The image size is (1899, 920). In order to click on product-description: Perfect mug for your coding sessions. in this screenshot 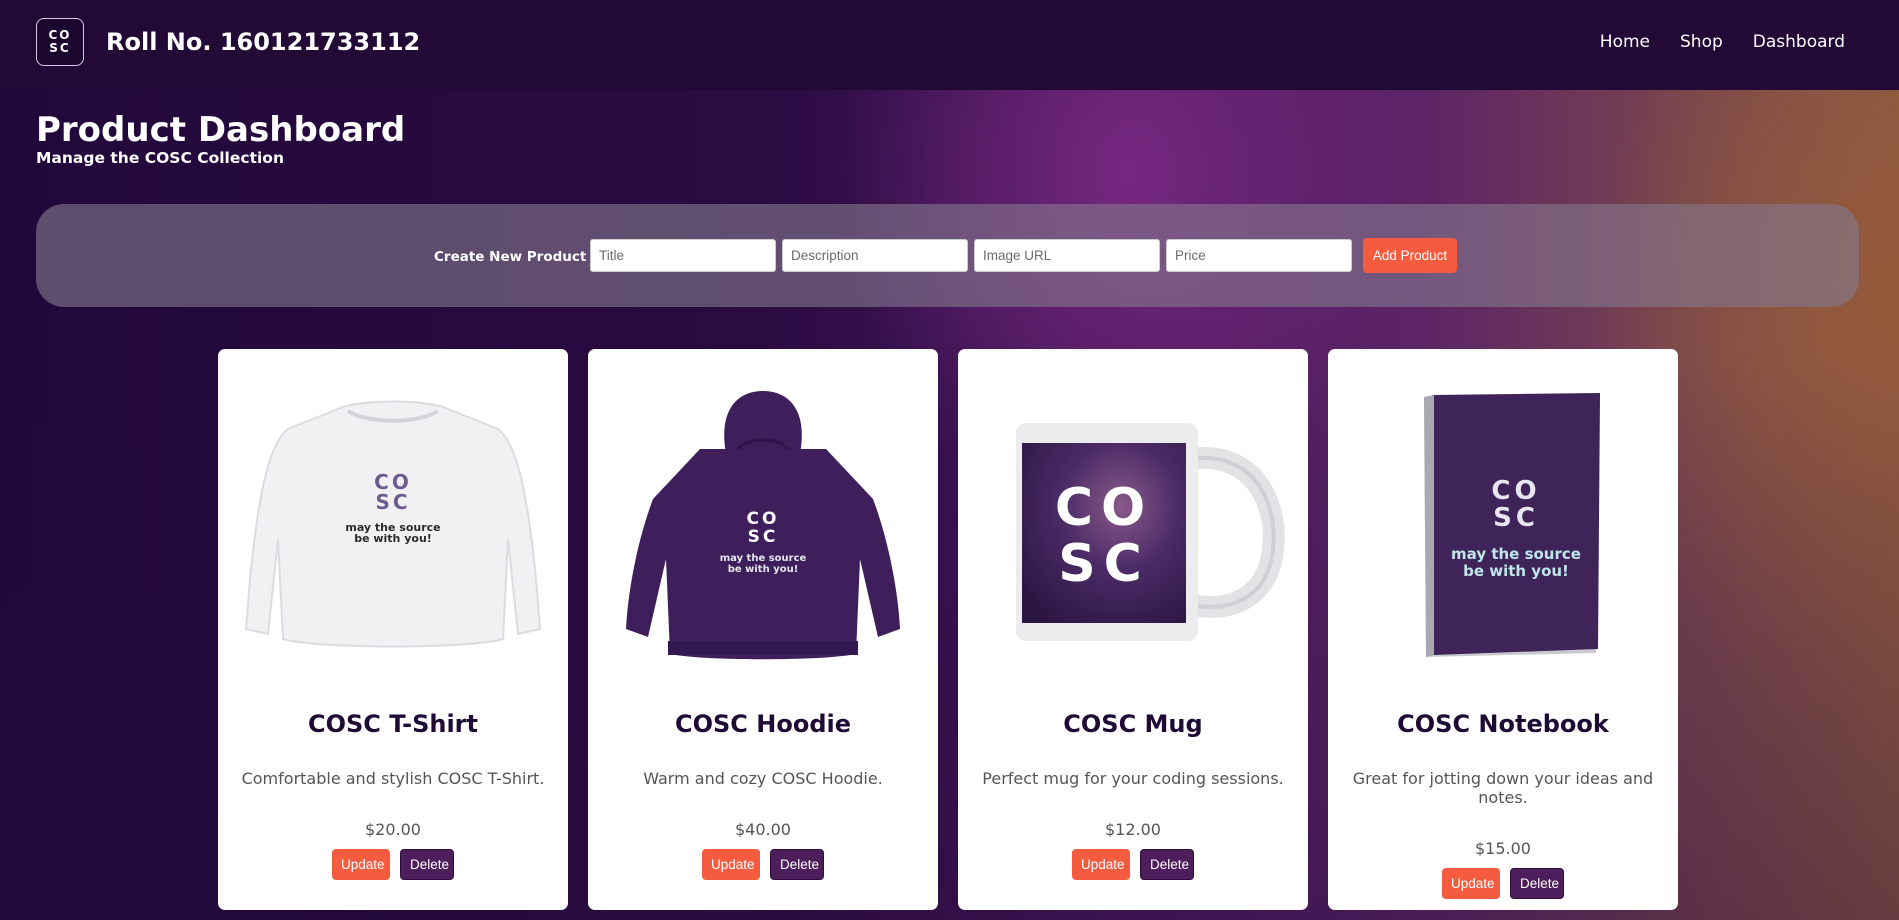, I will do `click(1133, 778)`.